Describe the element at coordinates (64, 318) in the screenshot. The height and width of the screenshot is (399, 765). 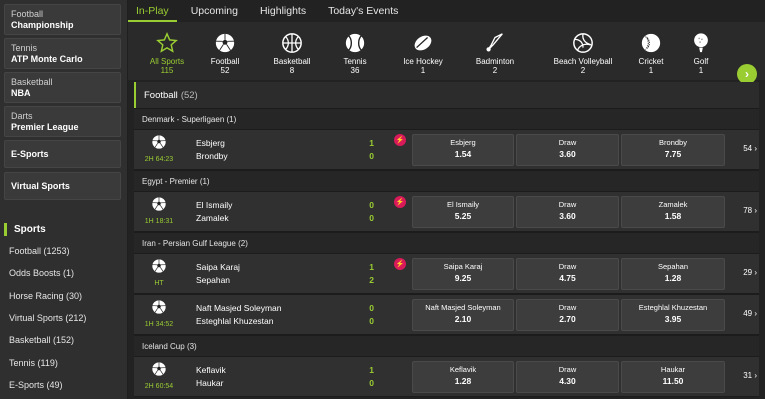
I see `sport-link-virtual-sports: Virtual Sports (212)` at that location.